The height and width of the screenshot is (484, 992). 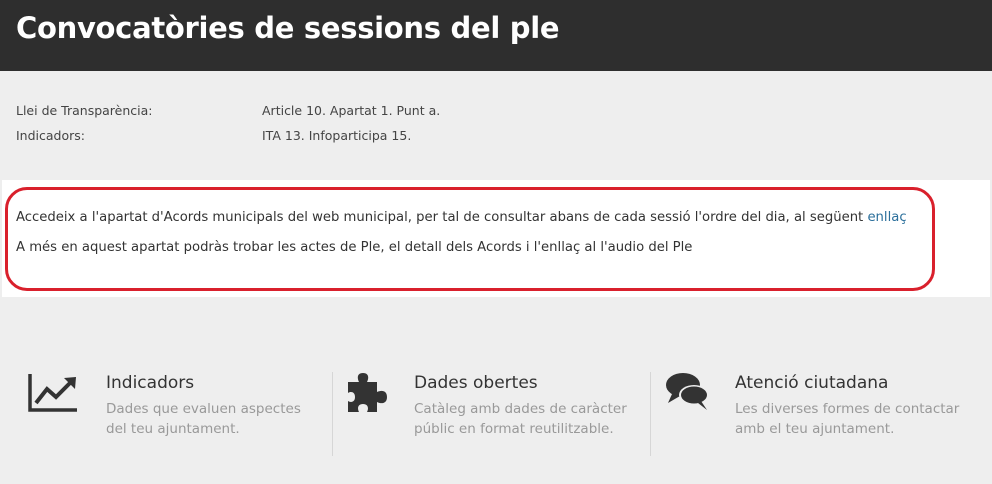 What do you see at coordinates (150, 383) in the screenshot?
I see `feature-title: Indicadors` at bounding box center [150, 383].